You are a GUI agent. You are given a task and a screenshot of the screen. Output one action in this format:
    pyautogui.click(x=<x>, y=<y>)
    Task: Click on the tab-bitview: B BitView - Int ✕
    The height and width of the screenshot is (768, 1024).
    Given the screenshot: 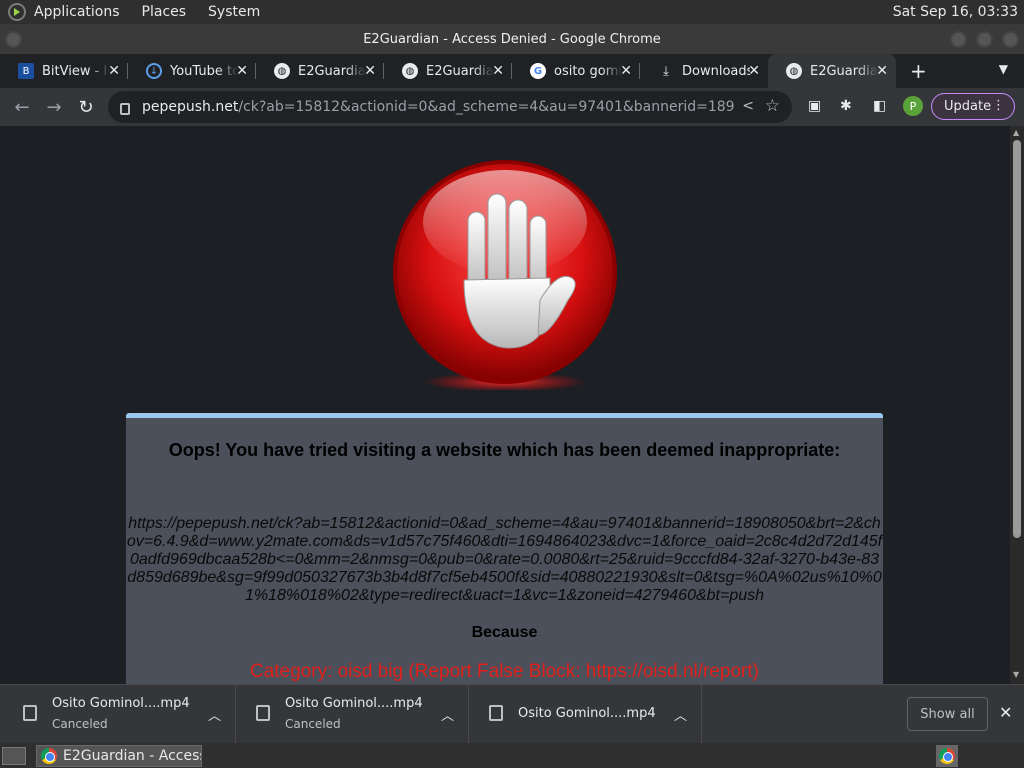 What is the action you would take?
    pyautogui.click(x=64, y=71)
    